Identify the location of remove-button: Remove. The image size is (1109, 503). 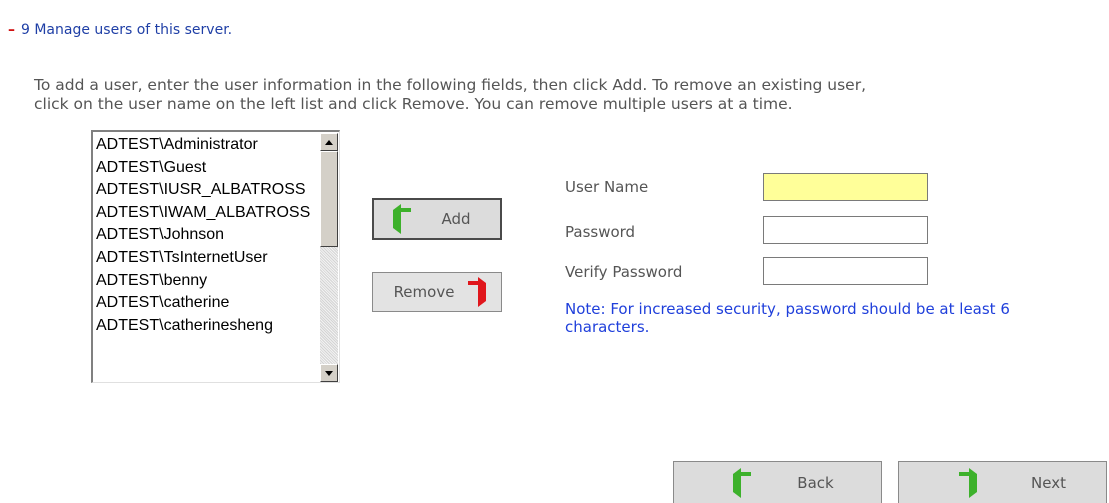
(437, 292).